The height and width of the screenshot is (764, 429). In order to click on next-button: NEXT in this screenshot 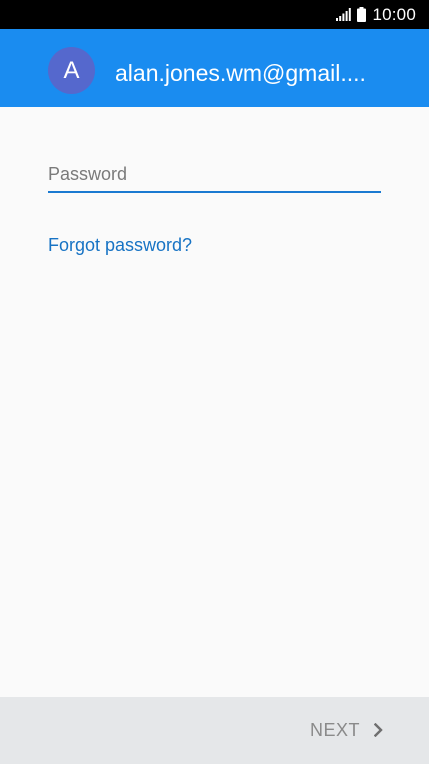, I will do `click(346, 730)`.